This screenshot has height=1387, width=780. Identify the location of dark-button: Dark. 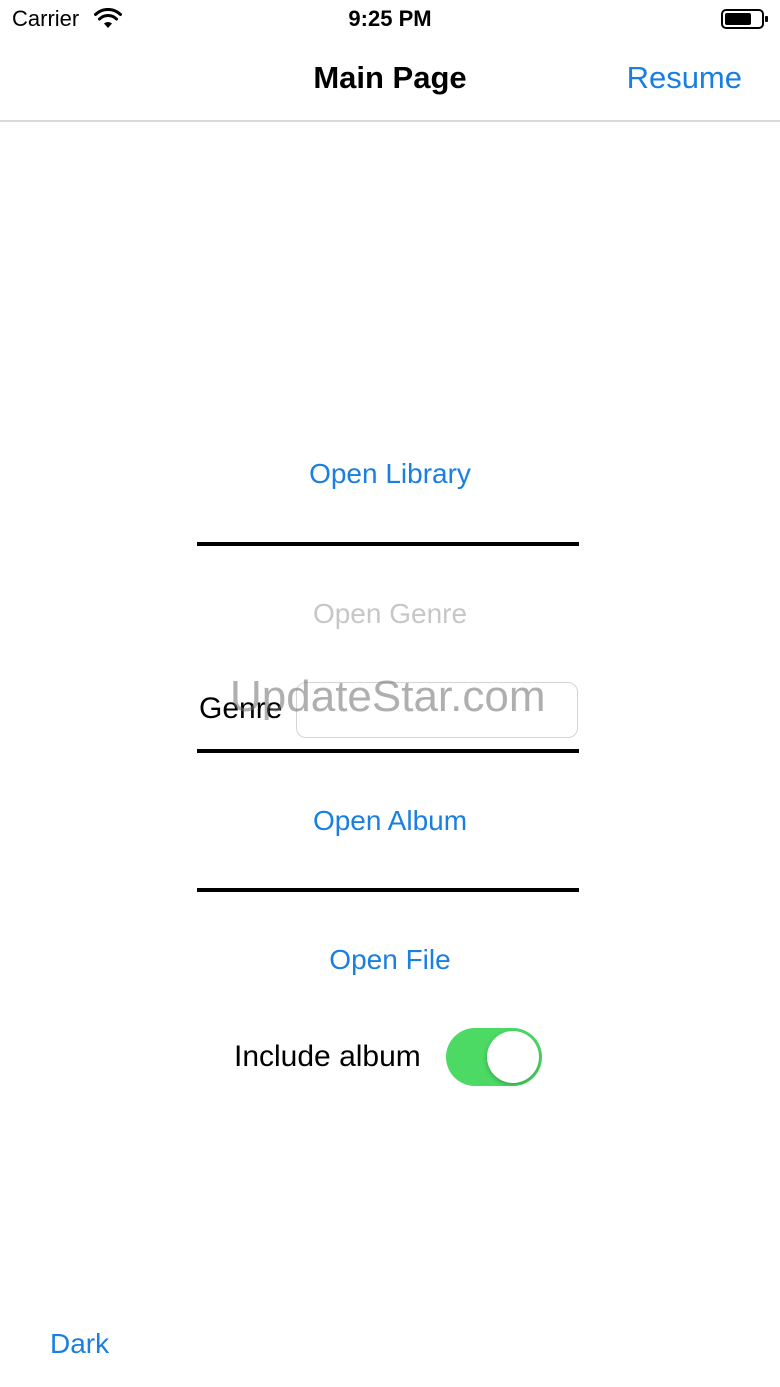
(79, 1344).